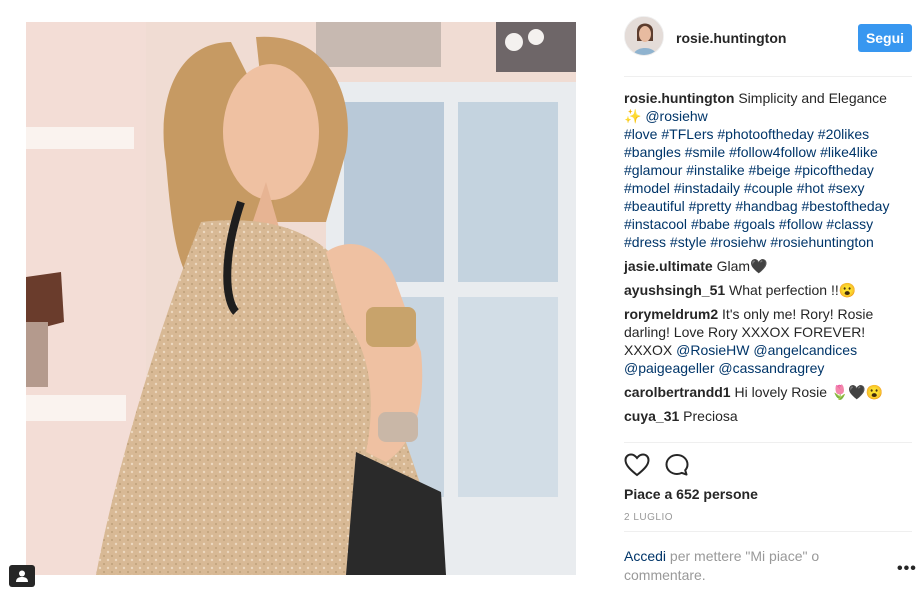  What do you see at coordinates (768, 188) in the screenshot?
I see `hashtag-link: #couple` at bounding box center [768, 188].